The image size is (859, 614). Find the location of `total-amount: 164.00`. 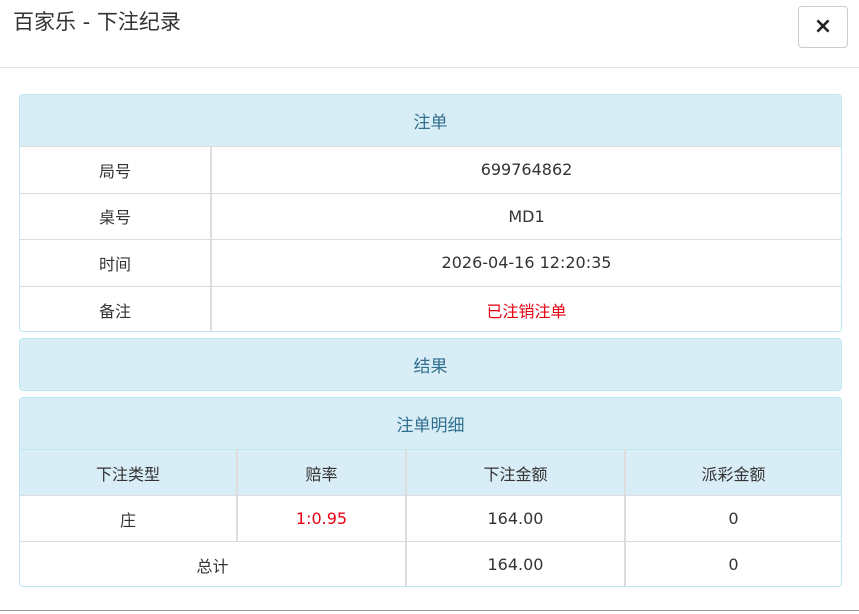

total-amount: 164.00 is located at coordinates (516, 563).